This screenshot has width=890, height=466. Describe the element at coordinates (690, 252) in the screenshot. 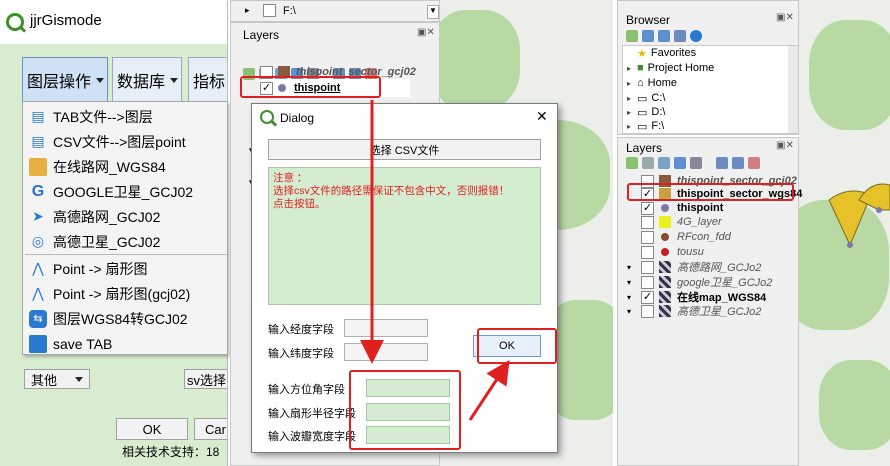

I see `layer-name: tousu` at that location.